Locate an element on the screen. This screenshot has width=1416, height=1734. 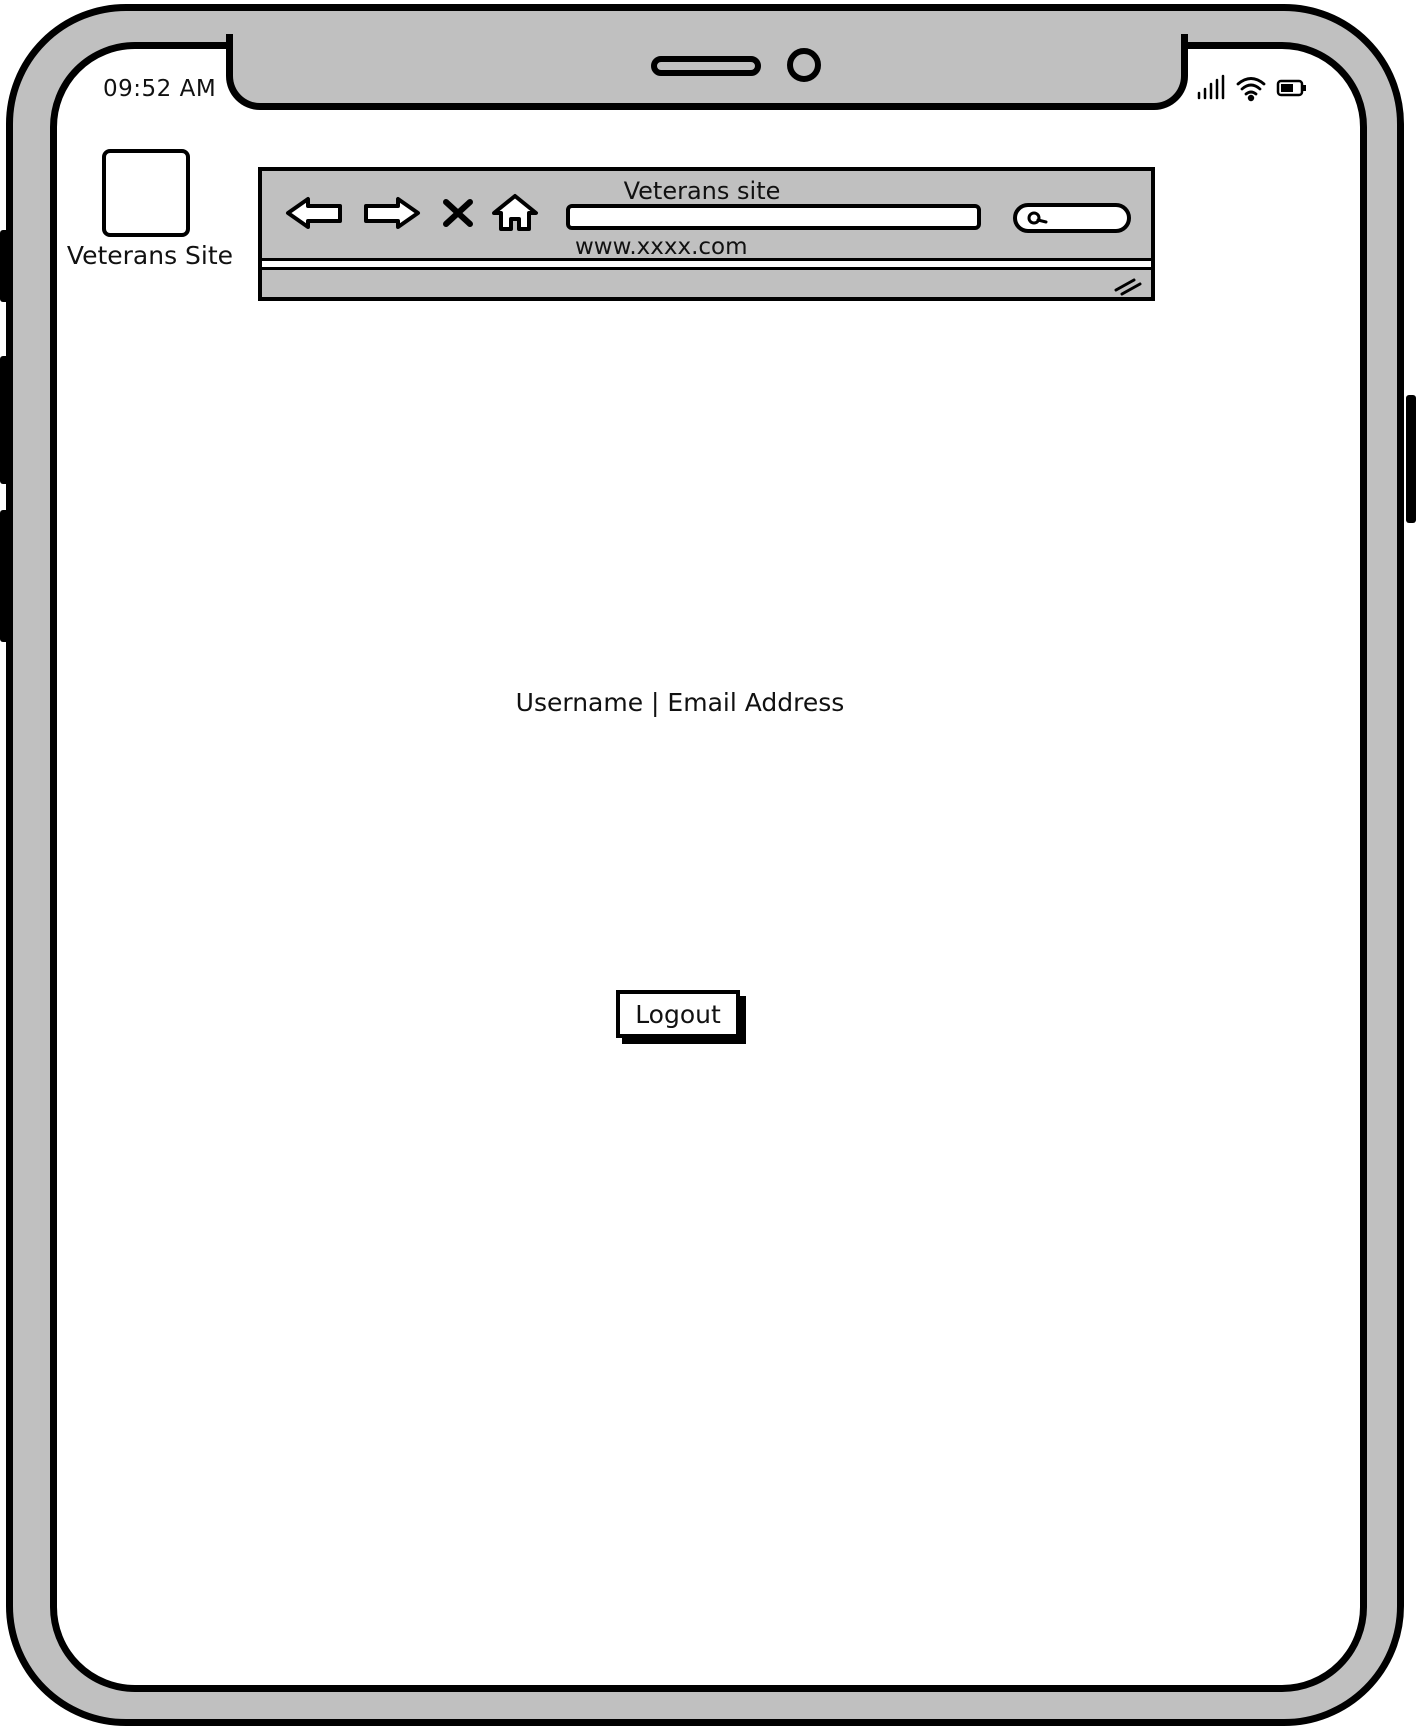
forward-arrow-icon is located at coordinates (391, 213).